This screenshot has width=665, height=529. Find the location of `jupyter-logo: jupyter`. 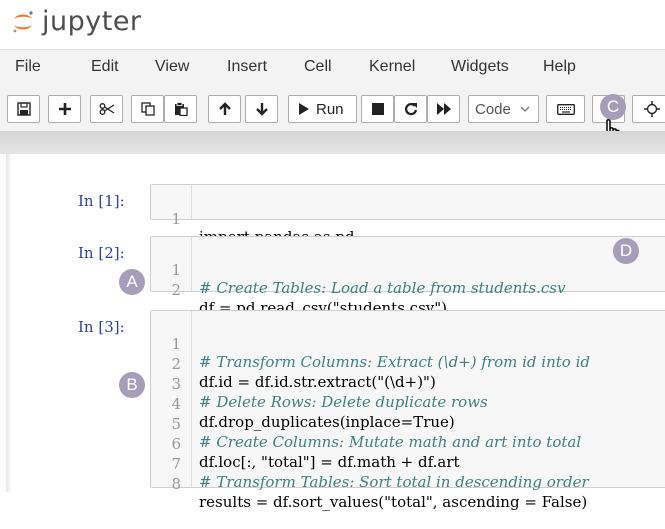

jupyter-logo: jupyter is located at coordinates (77, 21).